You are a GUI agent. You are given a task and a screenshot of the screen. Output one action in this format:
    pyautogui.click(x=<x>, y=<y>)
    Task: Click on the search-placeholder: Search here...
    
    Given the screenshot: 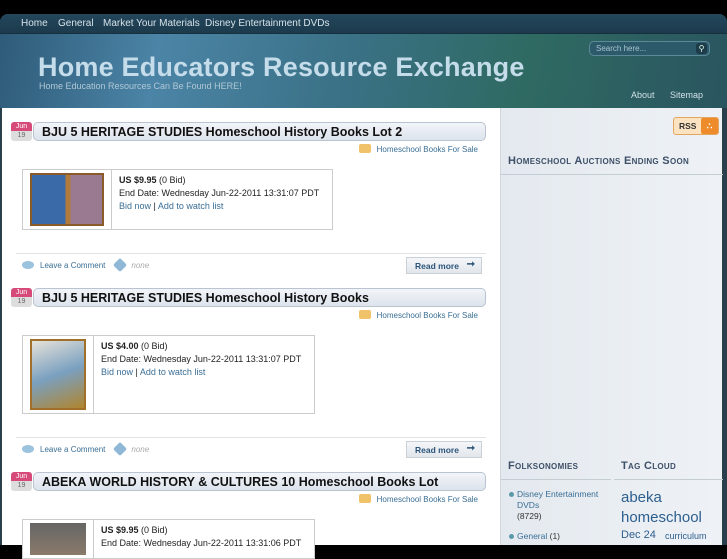 What is the action you would take?
    pyautogui.click(x=621, y=48)
    